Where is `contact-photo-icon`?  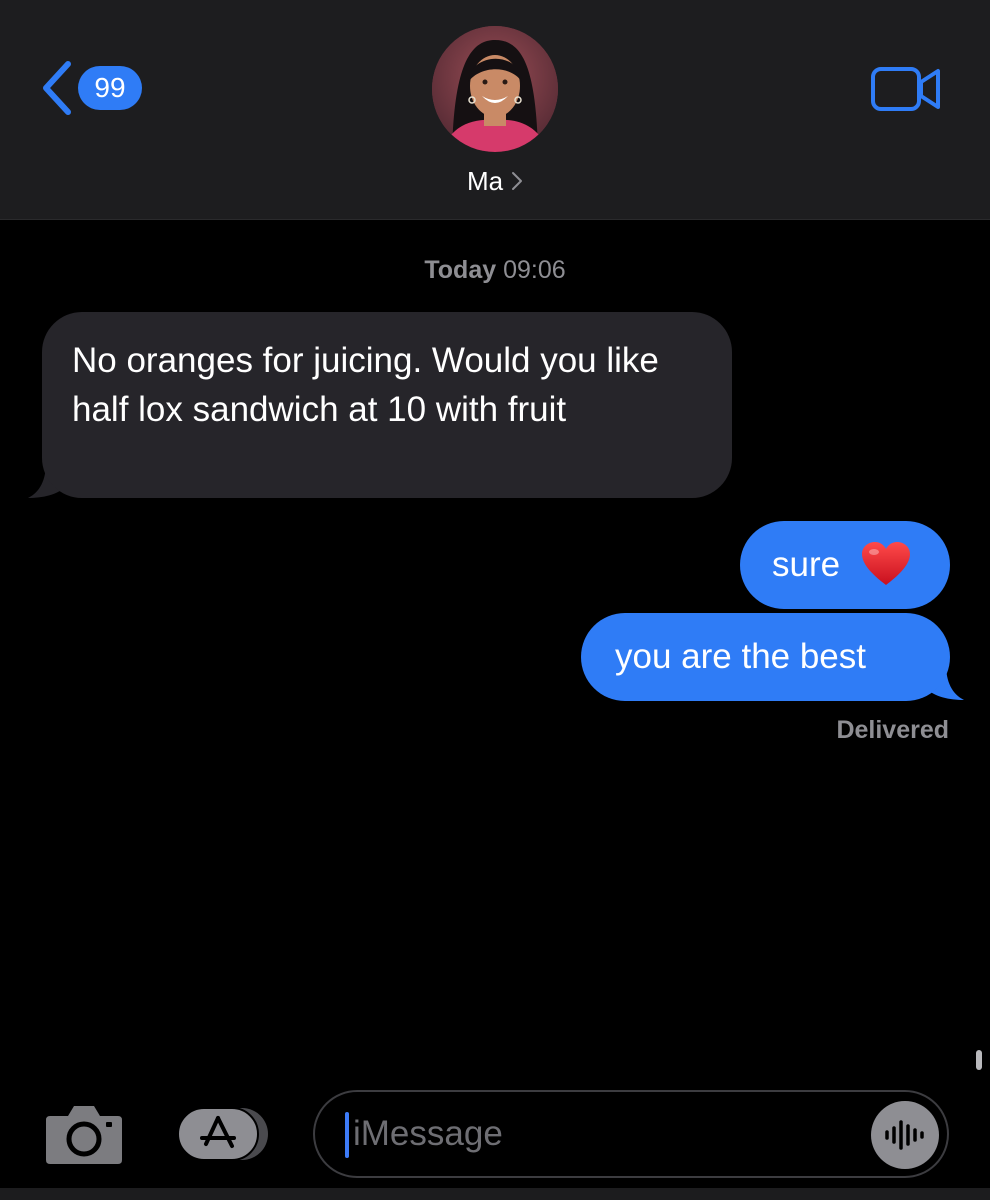
contact-photo-icon is located at coordinates (495, 89).